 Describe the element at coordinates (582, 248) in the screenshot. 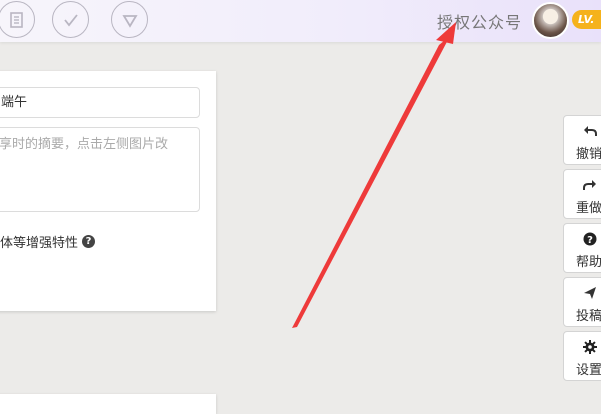

I see `help-button: ? 帮助` at that location.